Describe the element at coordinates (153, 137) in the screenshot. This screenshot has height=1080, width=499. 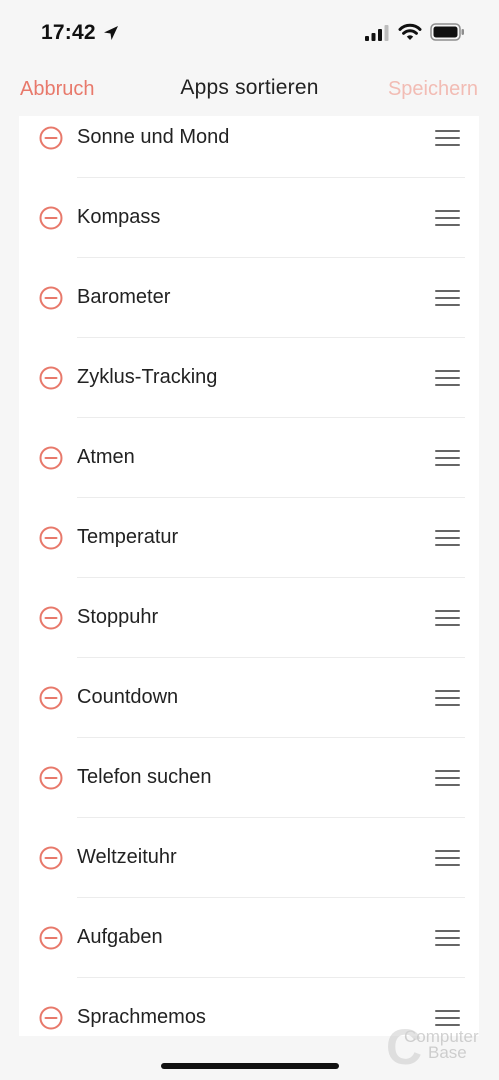
I see `app-name-label: Sonne und Mond` at that location.